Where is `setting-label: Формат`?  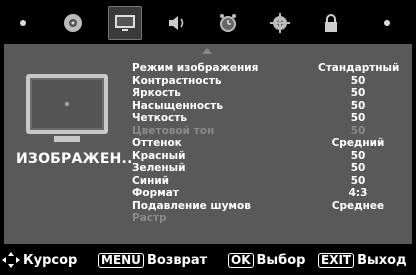 setting-label: Формат is located at coordinates (155, 193).